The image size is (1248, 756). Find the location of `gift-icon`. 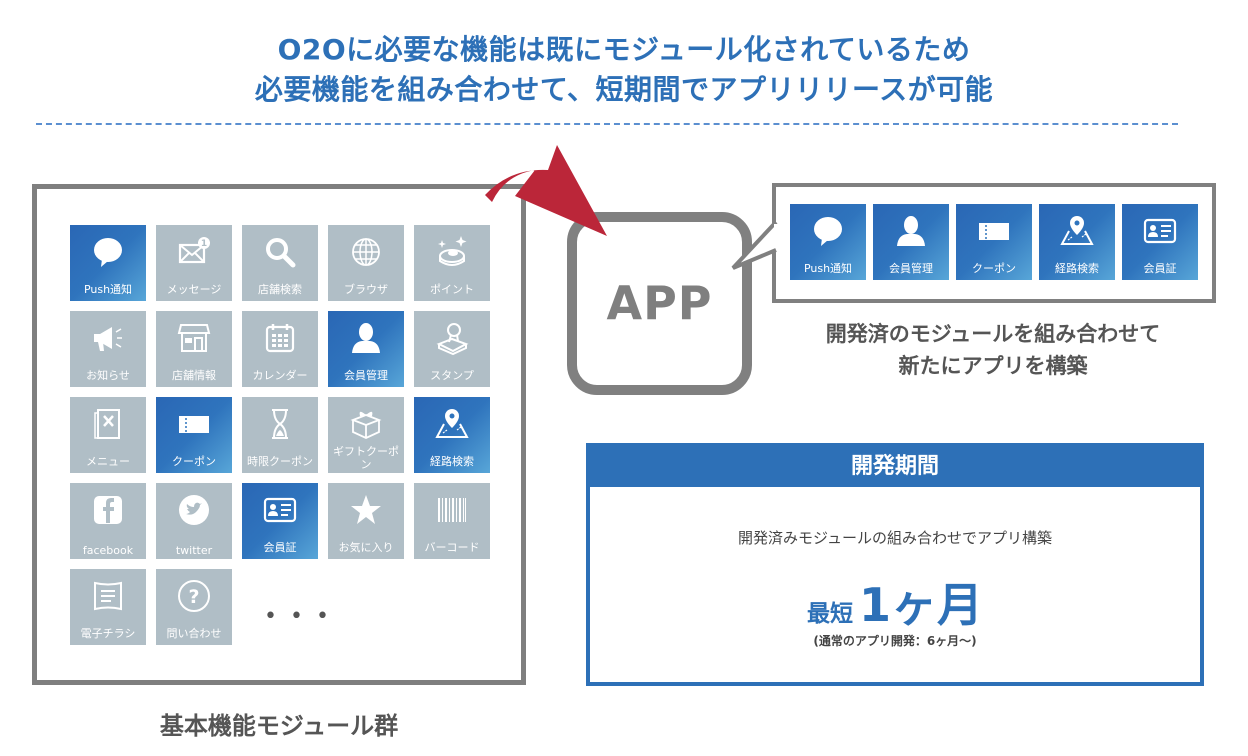

gift-icon is located at coordinates (366, 424).